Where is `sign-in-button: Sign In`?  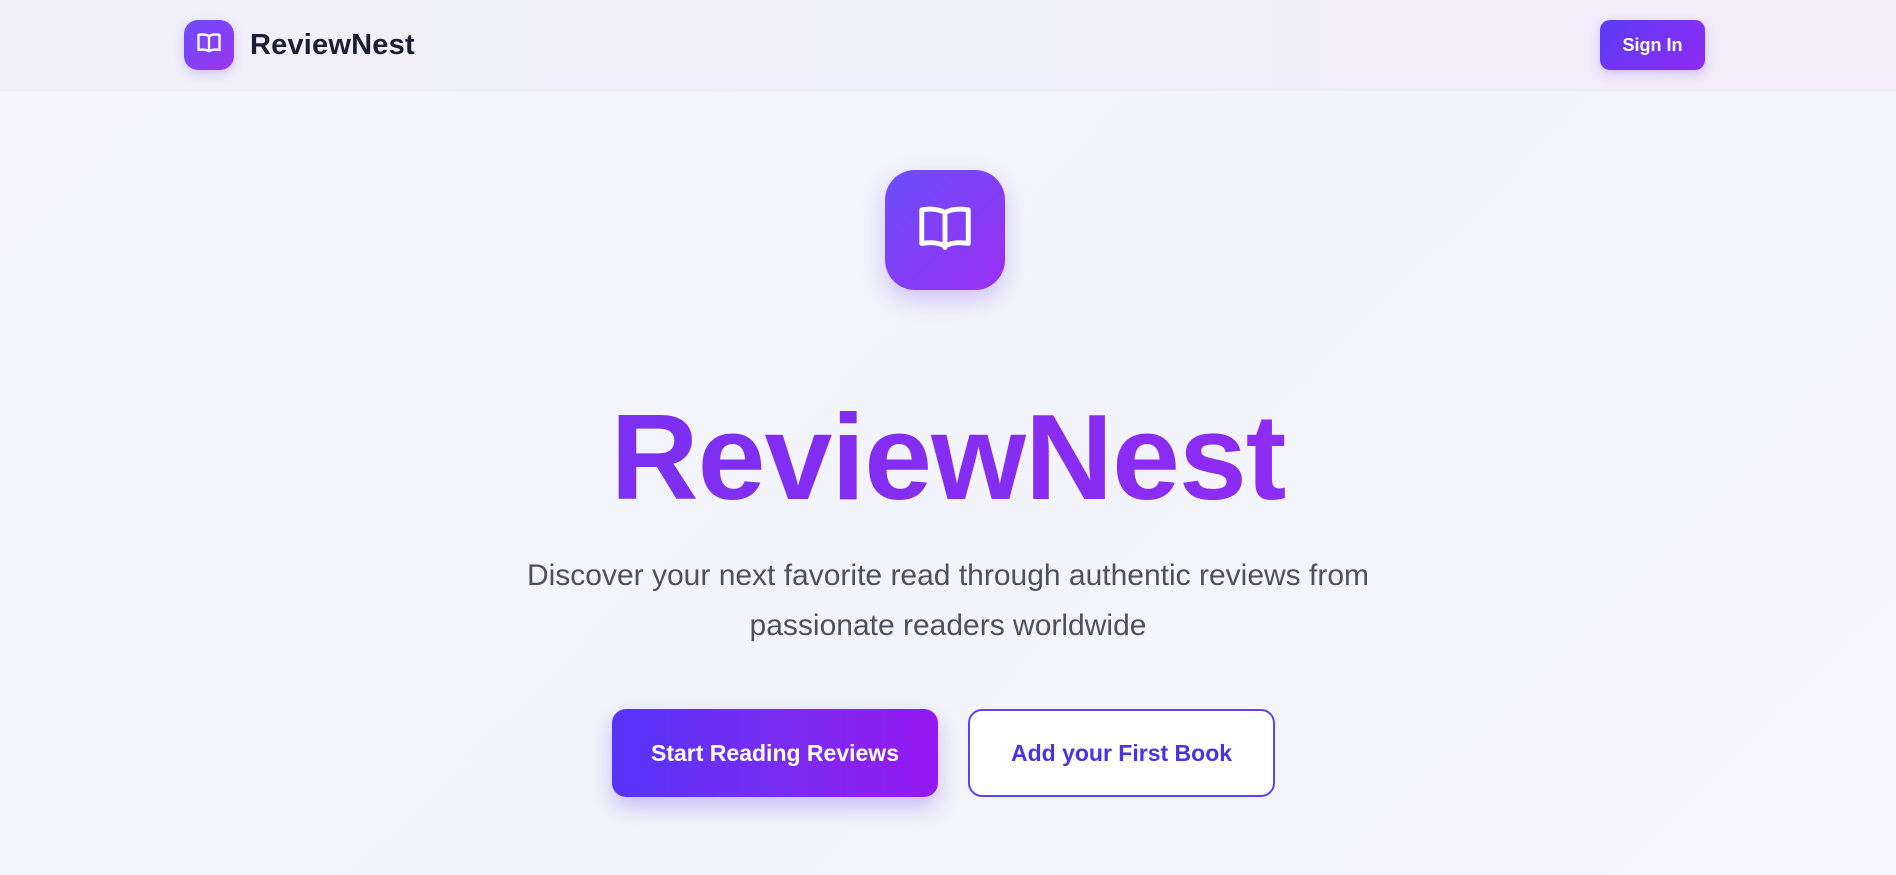
sign-in-button: Sign In is located at coordinates (1652, 45).